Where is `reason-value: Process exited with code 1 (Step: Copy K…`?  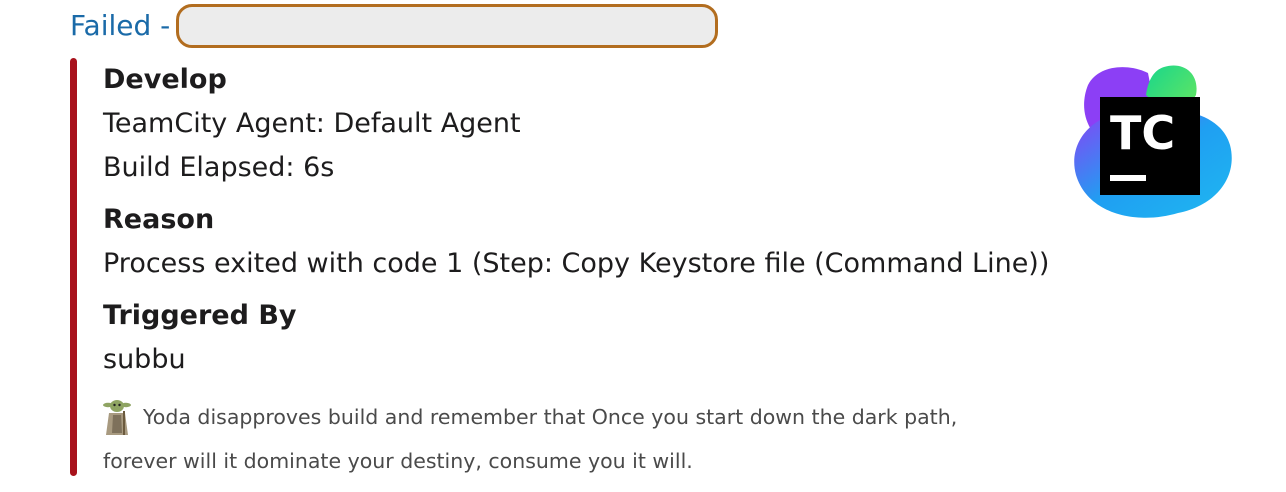
reason-value: Process exited with code 1 (Step: Copy K… is located at coordinates (576, 263).